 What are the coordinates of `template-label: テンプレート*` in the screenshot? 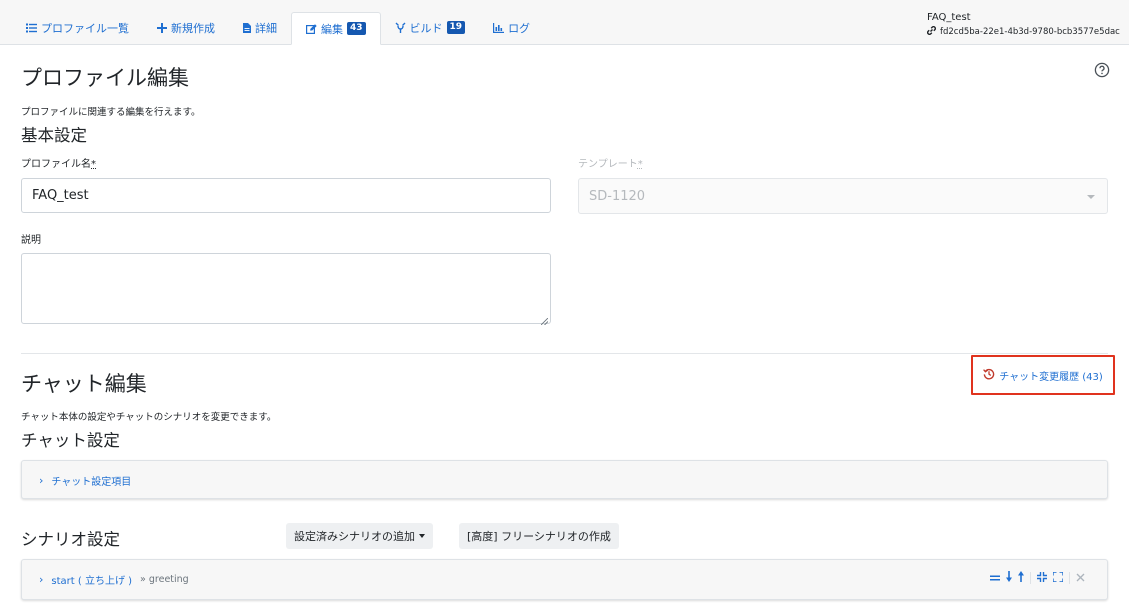 It's located at (610, 162).